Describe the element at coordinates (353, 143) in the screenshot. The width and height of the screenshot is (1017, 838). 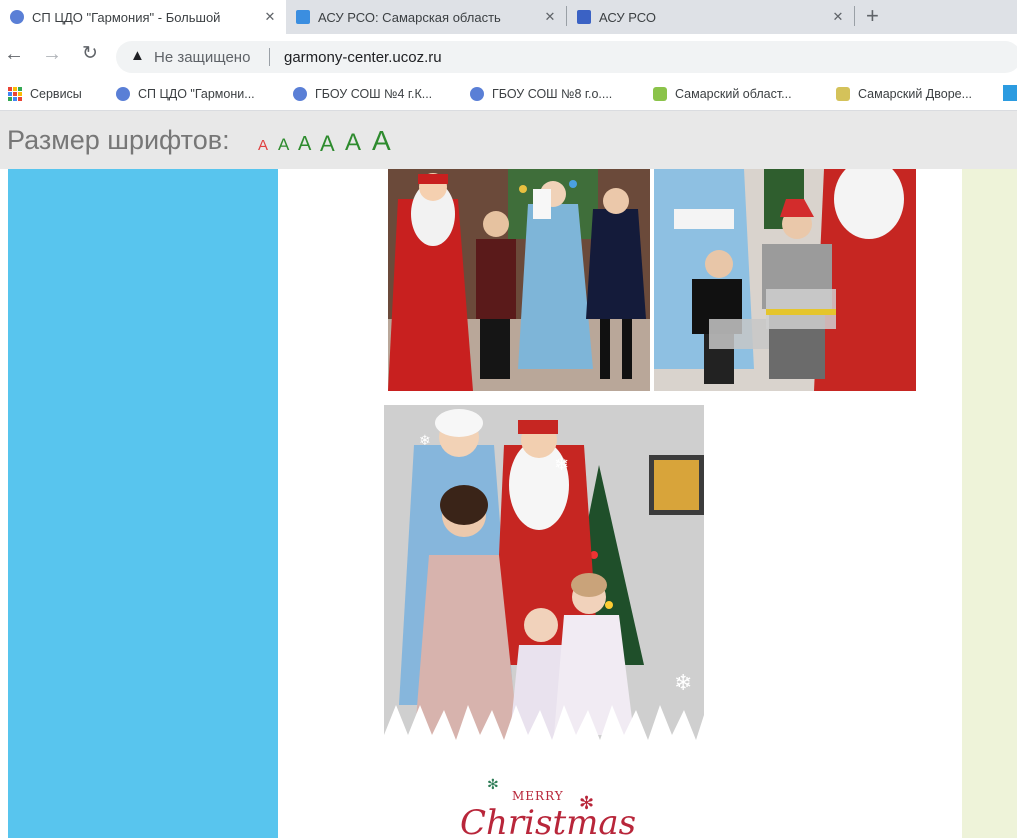
I see `font-size-option-5: A` at that location.